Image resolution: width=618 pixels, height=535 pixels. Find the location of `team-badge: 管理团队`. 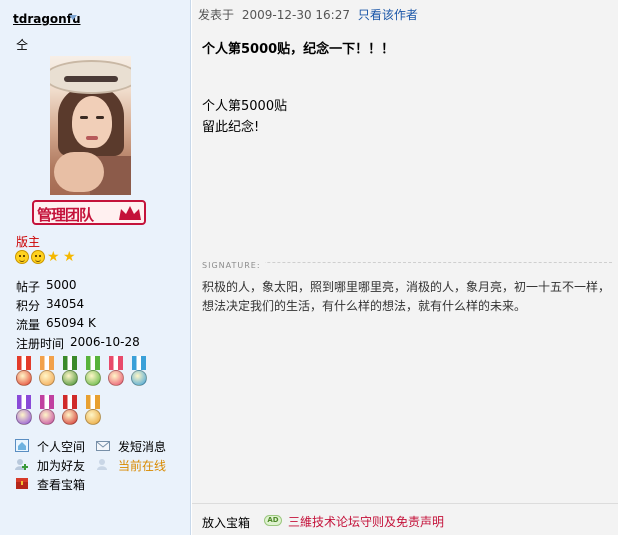

team-badge: 管理团队 is located at coordinates (89, 212).